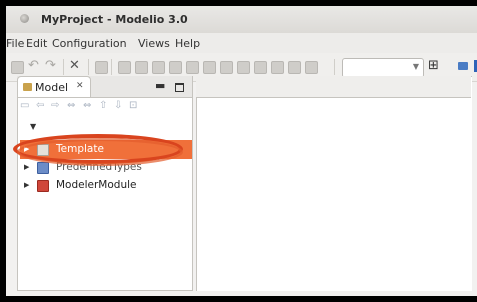 Image resolution: width=477 pixels, height=302 pixels. I want to click on model-icon, so click(27, 87).